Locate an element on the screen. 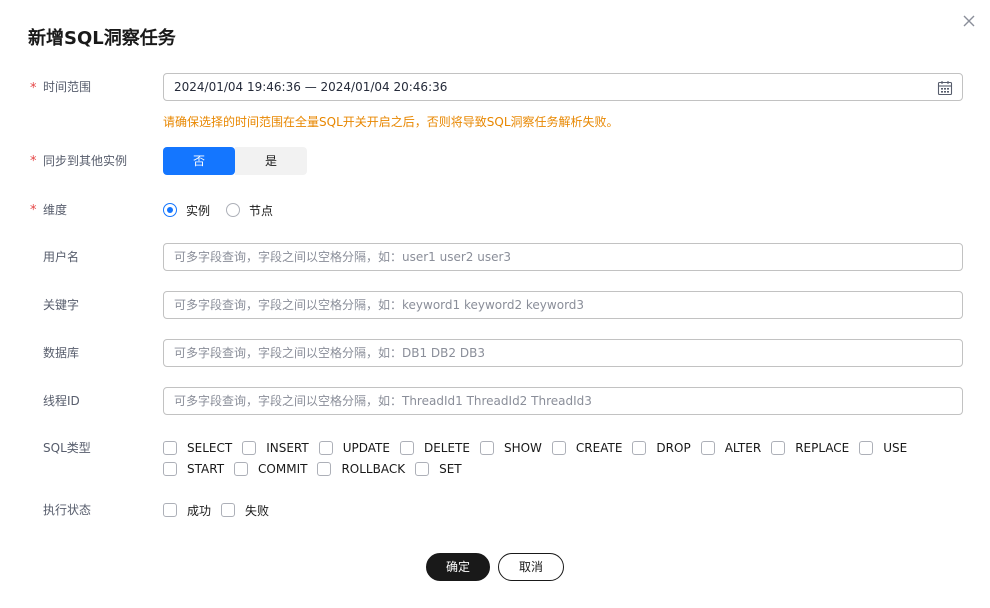 The height and width of the screenshot is (608, 990). checkbox-insert is located at coordinates (249, 448).